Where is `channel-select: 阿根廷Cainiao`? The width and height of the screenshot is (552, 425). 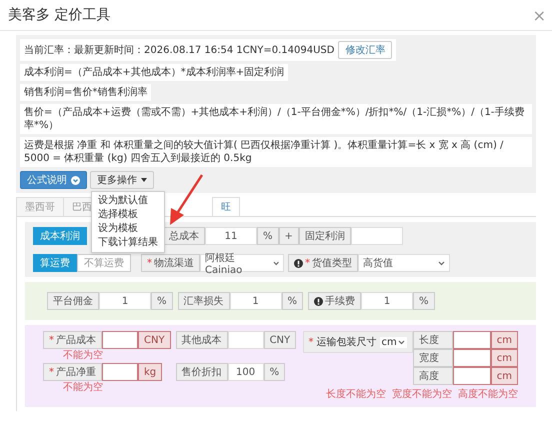
channel-select: 阿根廷Cainiao is located at coordinates (242, 263).